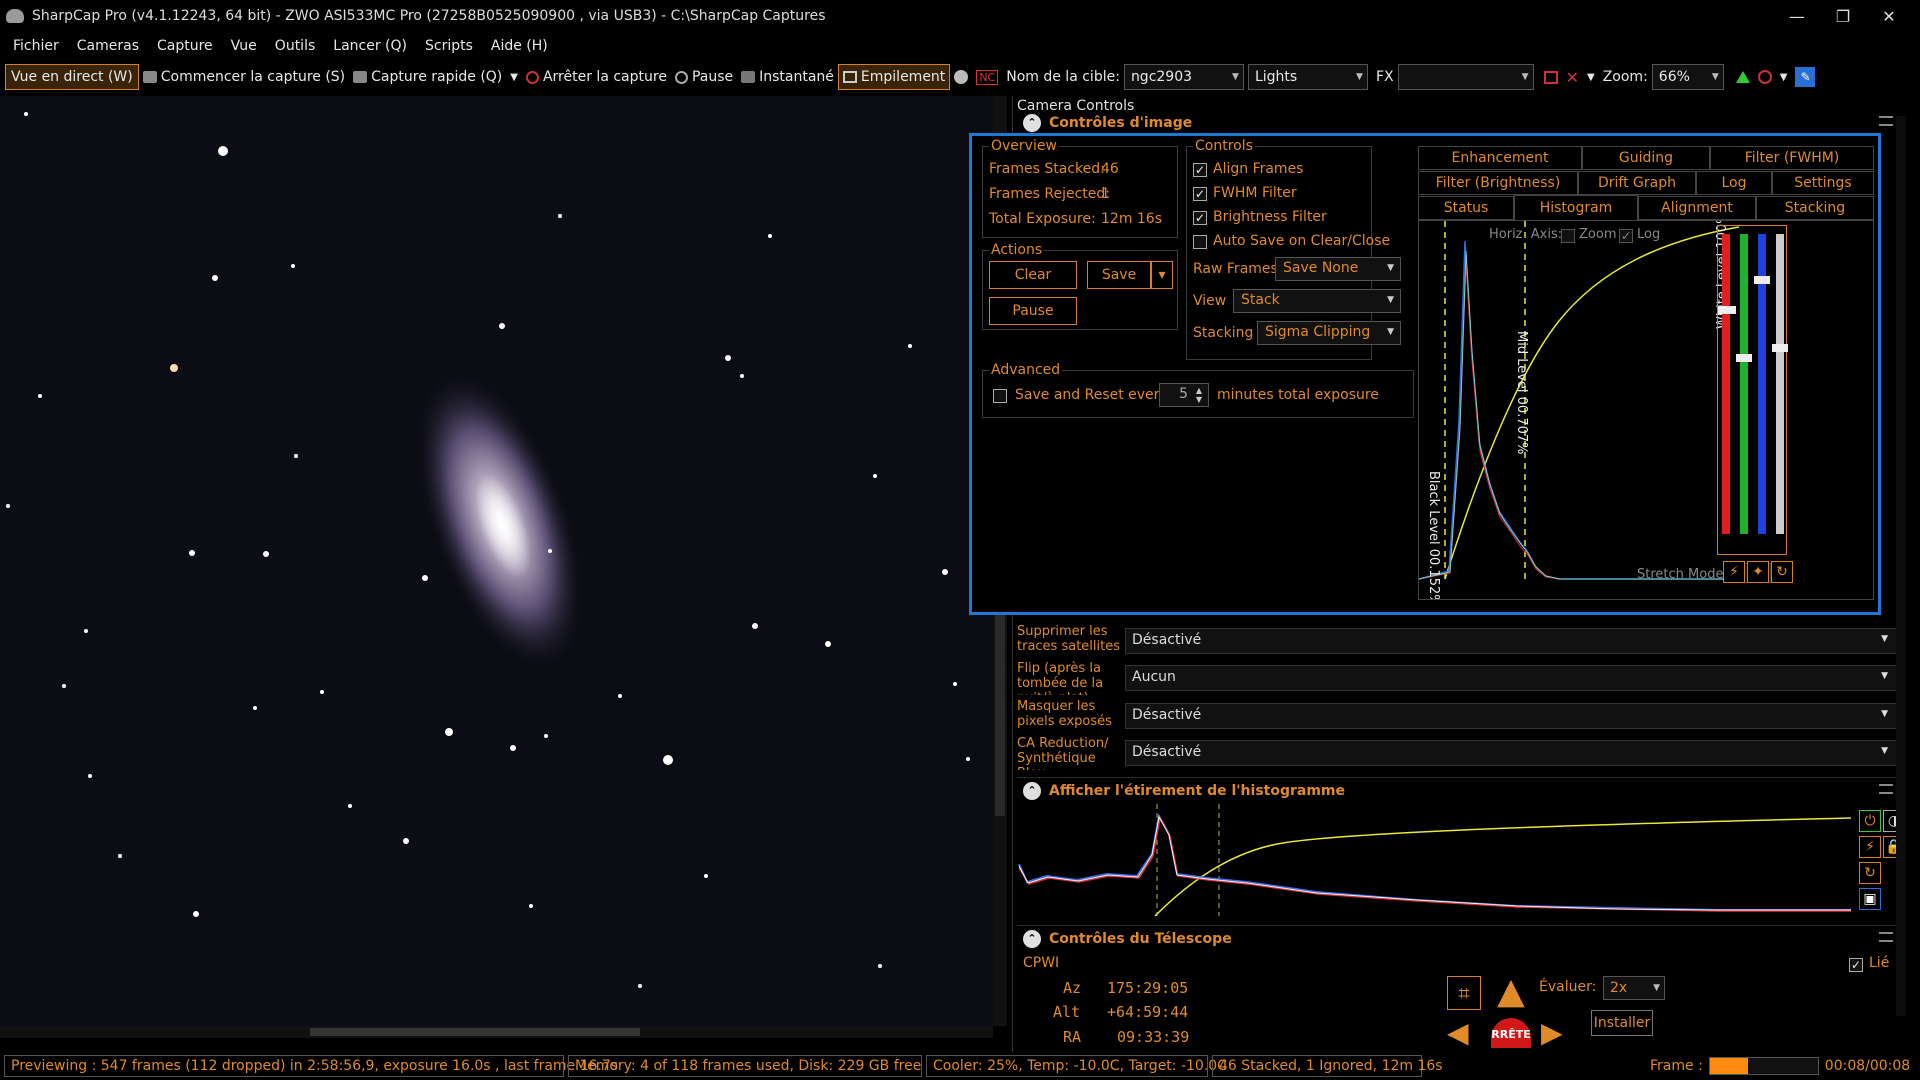  I want to click on save-icon: ▣, so click(1870, 899).